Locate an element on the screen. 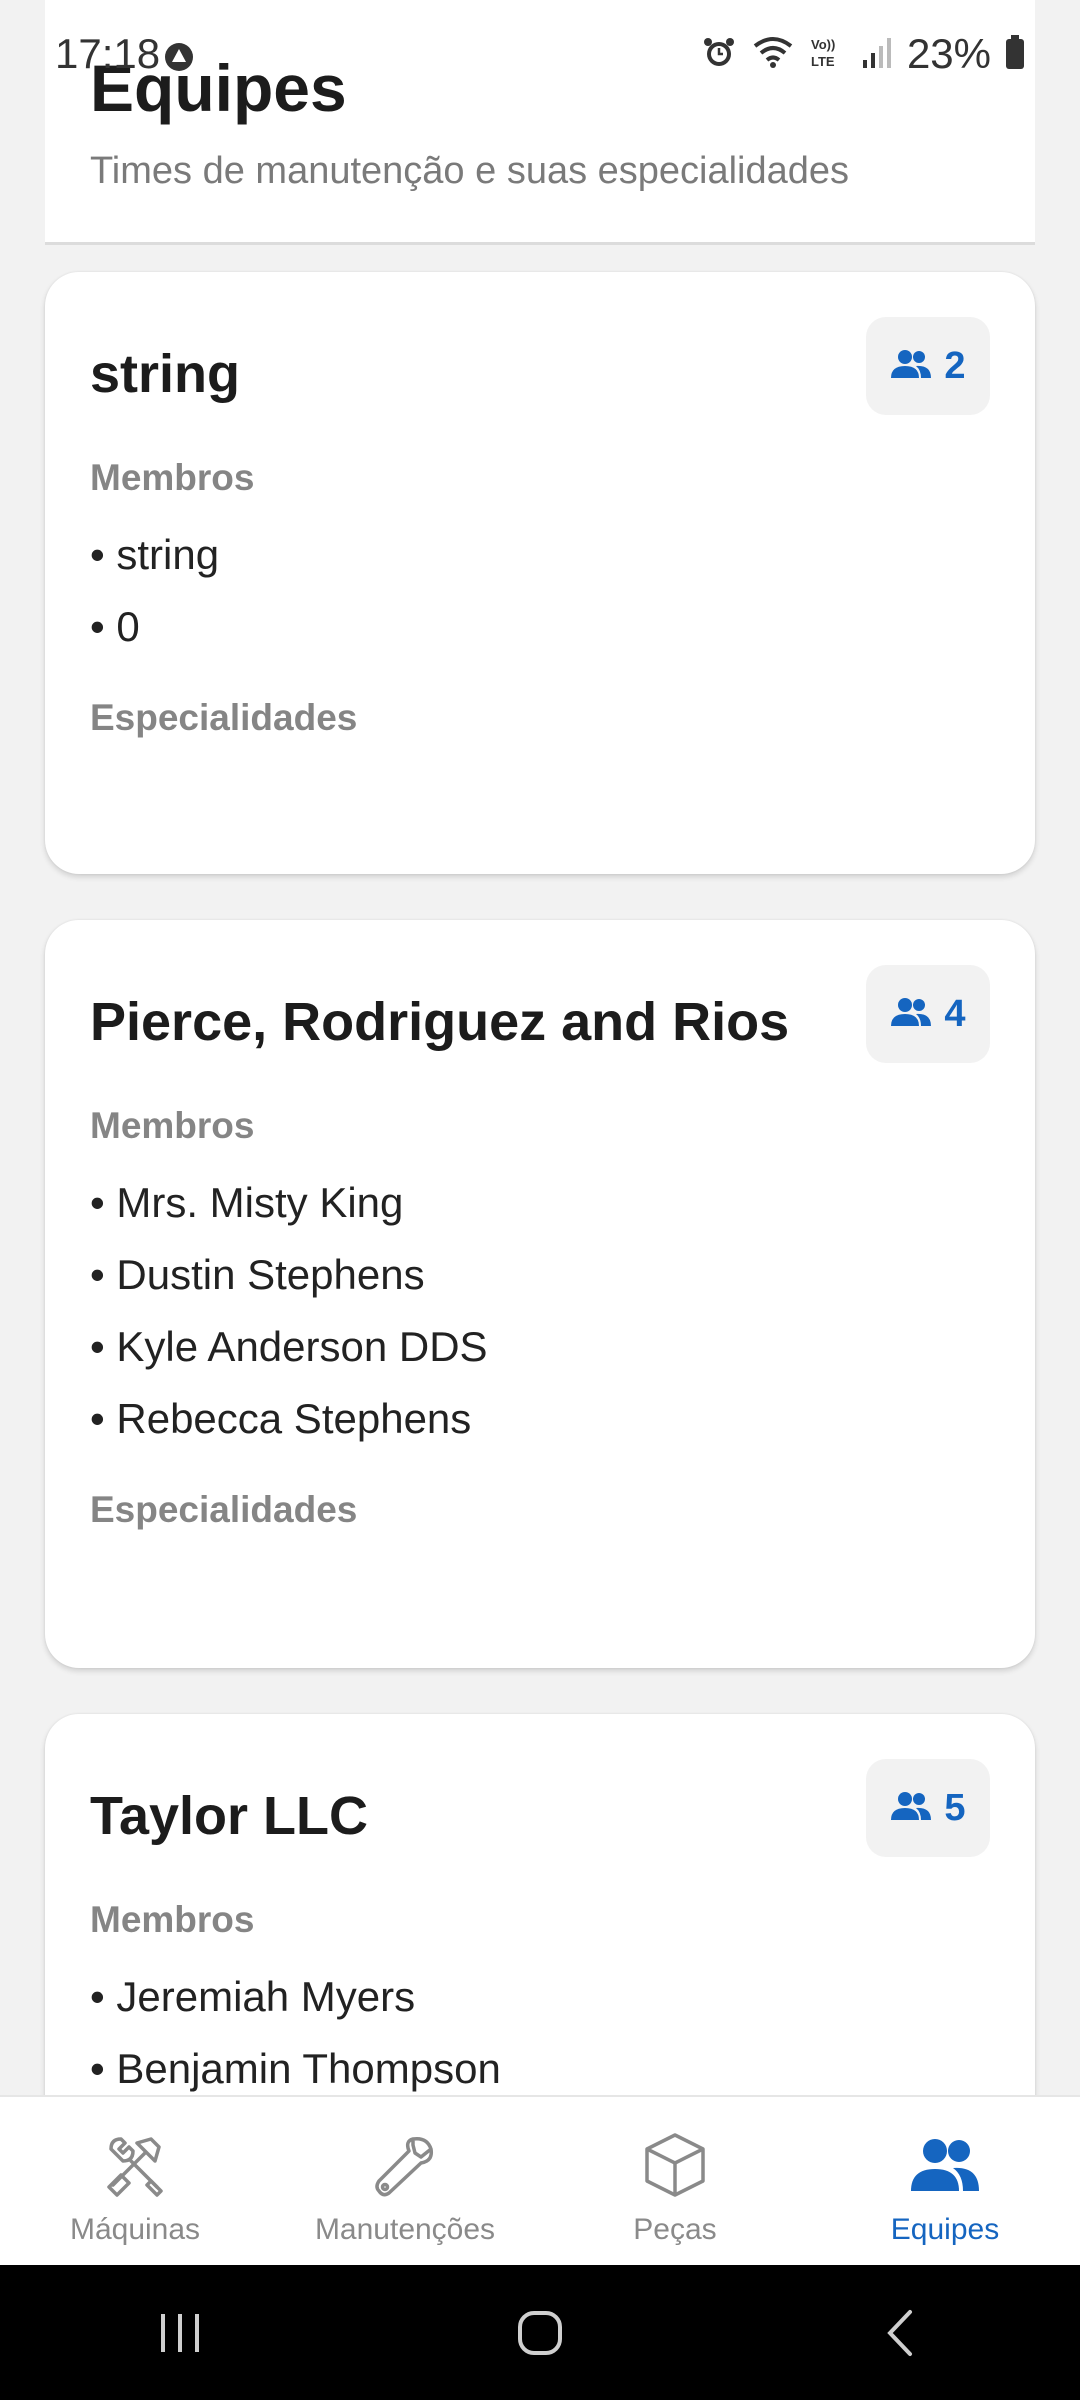 The image size is (1080, 2400). member-count: 5 is located at coordinates (955, 1807).